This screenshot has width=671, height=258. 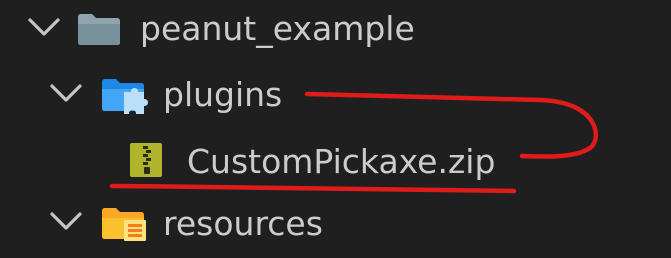 What do you see at coordinates (146, 160) in the screenshot?
I see `zip-file-icon` at bounding box center [146, 160].